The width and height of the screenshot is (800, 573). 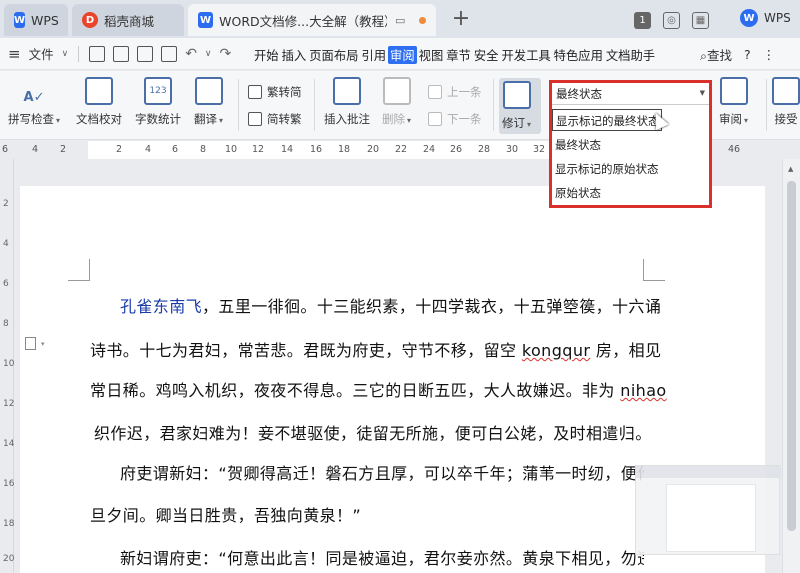 I want to click on ruler-tick: 14, so click(x=9, y=444).